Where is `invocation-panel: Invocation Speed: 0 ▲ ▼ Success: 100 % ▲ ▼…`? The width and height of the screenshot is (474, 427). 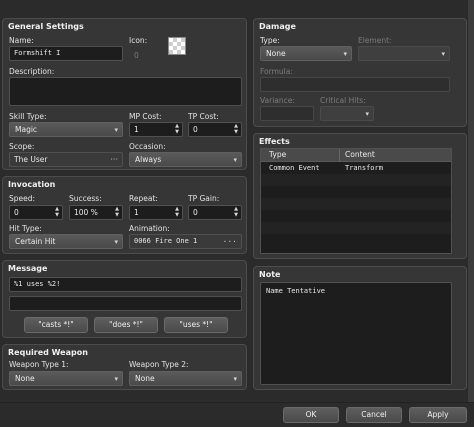
invocation-panel: Invocation Speed: 0 ▲ ▼ Success: 100 % ▲ ▼… is located at coordinates (124, 215).